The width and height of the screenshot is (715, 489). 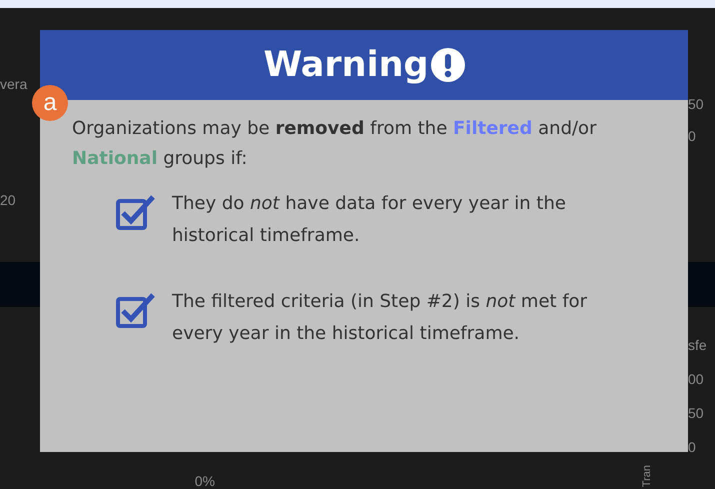 What do you see at coordinates (335, 144) in the screenshot?
I see `intro-text: Organizations may be removed from the Filtered and/or National groups if:` at bounding box center [335, 144].